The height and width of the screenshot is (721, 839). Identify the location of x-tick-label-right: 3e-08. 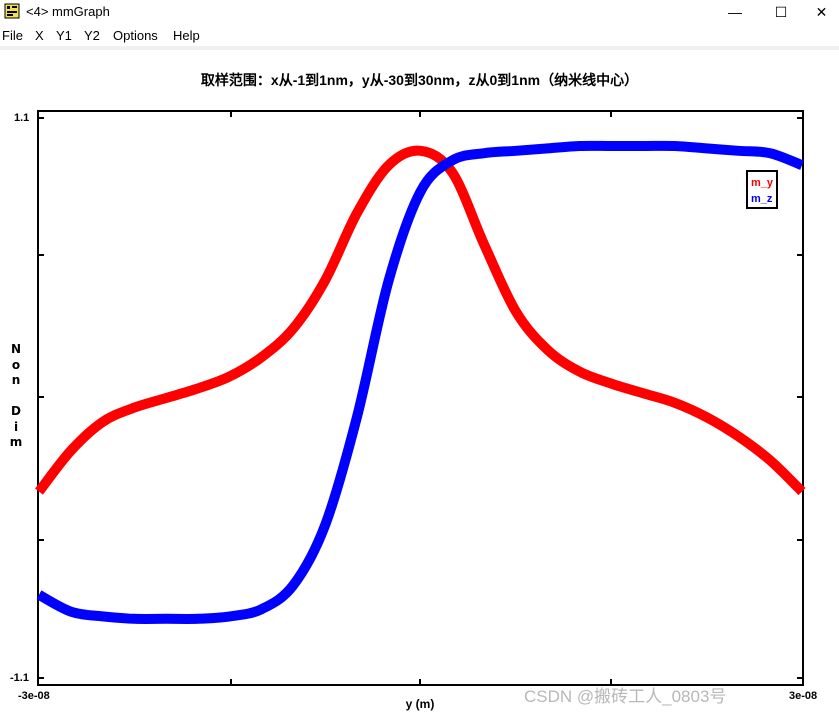
(803, 696).